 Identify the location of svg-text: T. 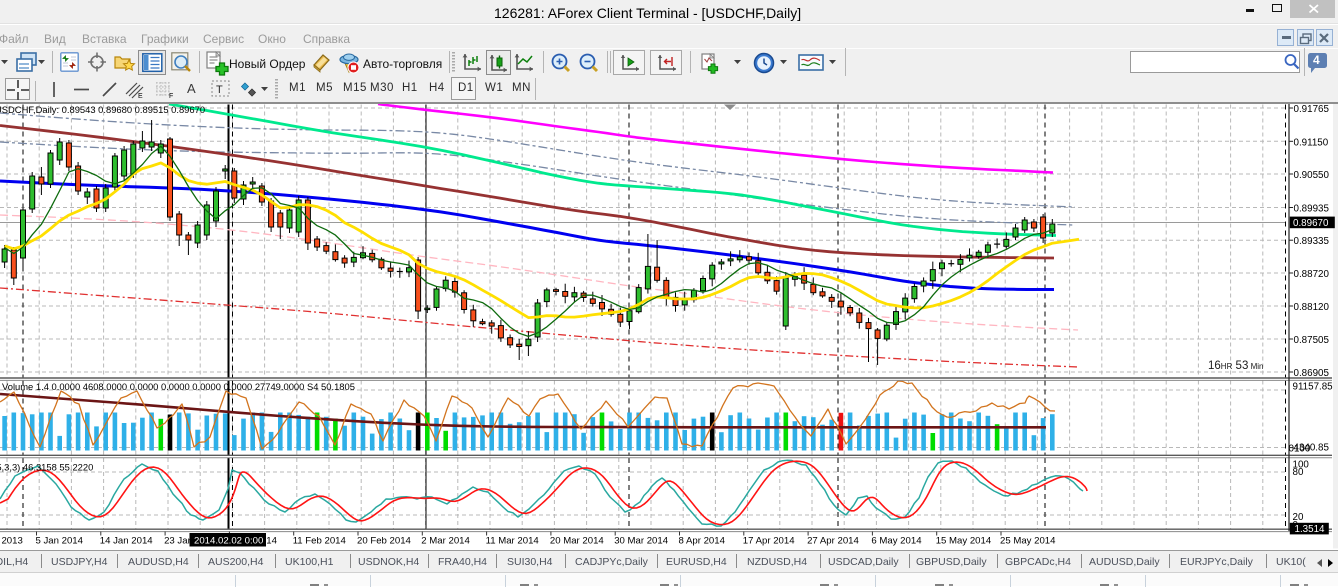
(219, 90).